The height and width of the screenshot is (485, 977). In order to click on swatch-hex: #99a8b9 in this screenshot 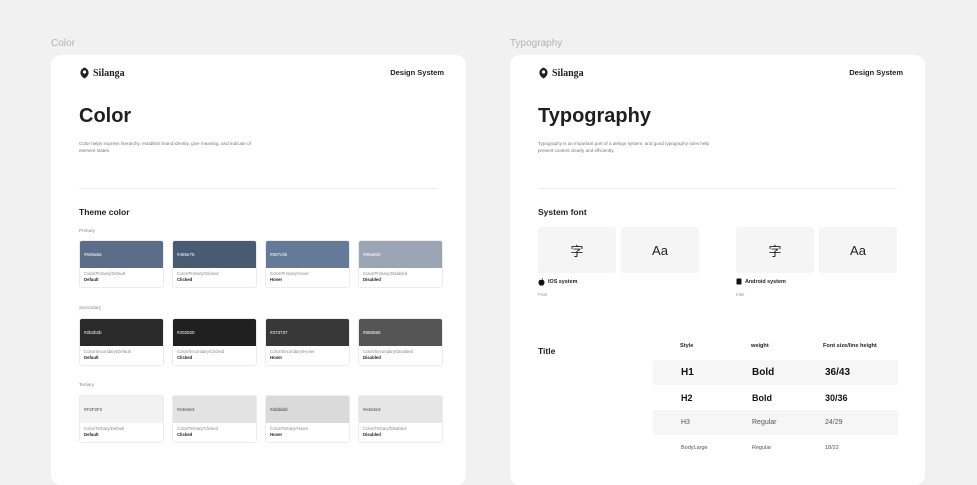, I will do `click(400, 254)`.